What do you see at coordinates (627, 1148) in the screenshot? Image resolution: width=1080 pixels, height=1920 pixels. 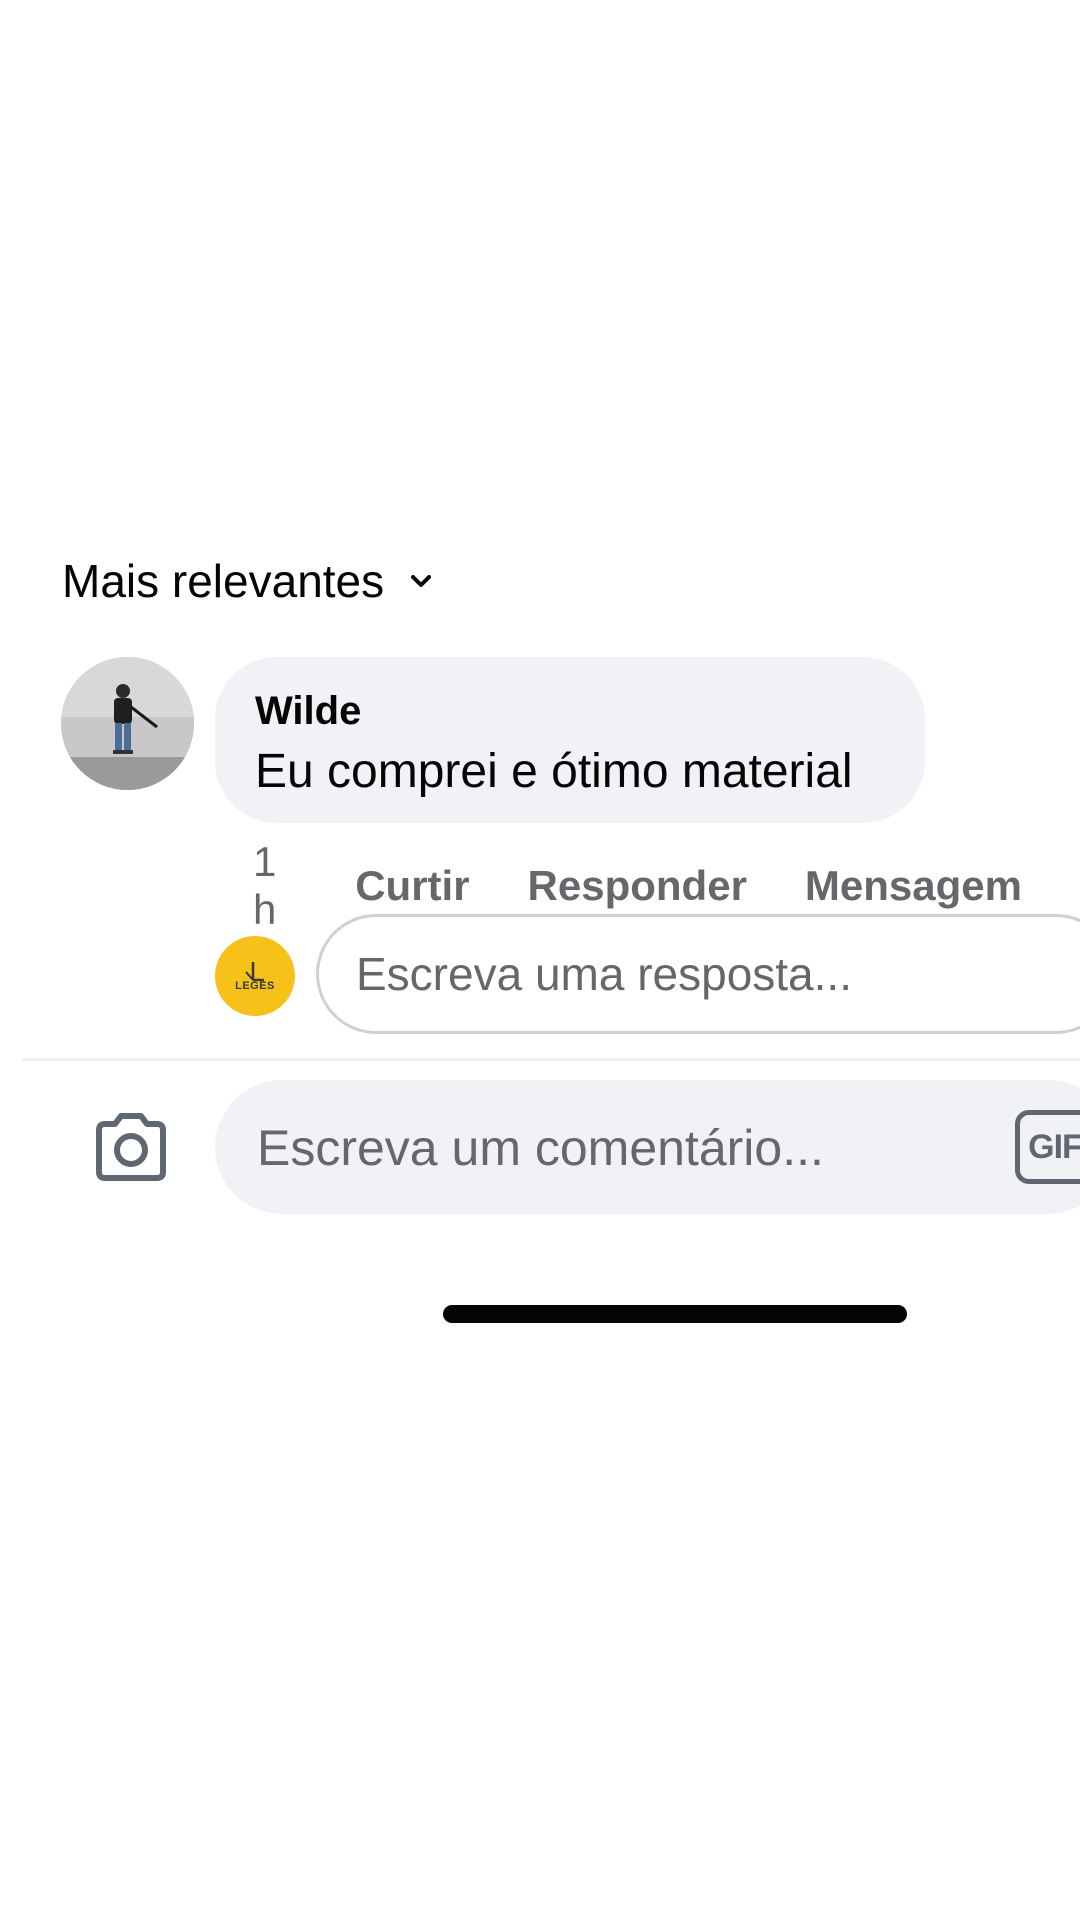 I see `comment-input` at bounding box center [627, 1148].